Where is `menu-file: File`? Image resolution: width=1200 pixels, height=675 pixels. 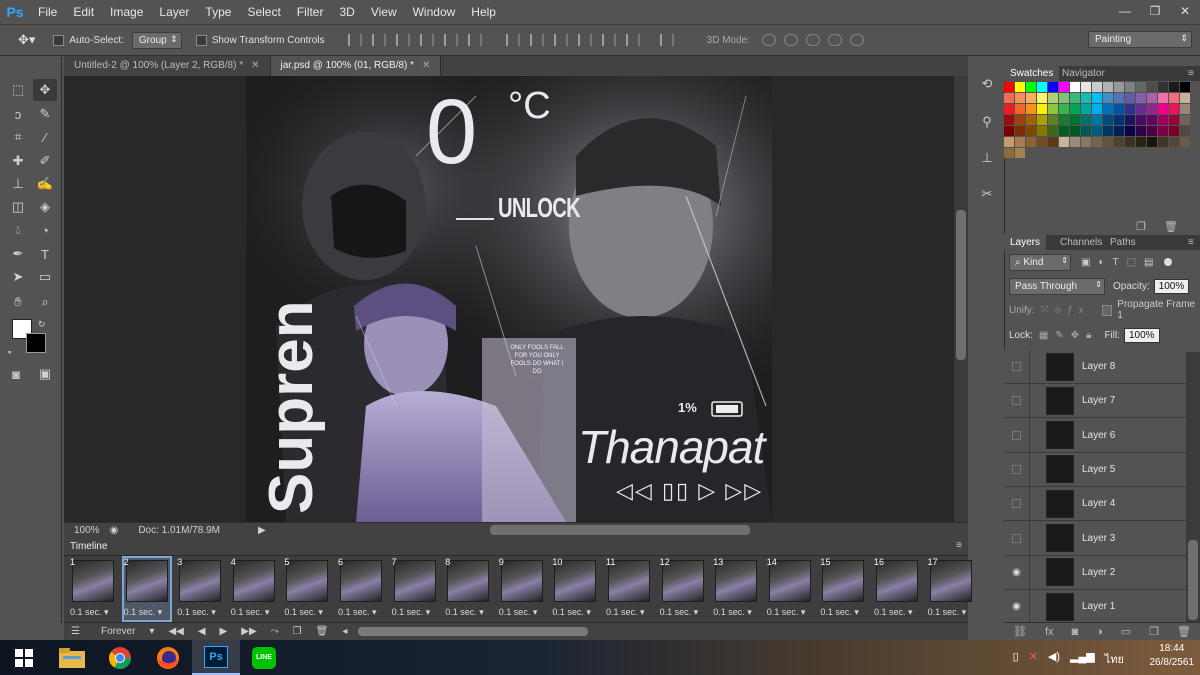
menu-file: File is located at coordinates (47, 12).